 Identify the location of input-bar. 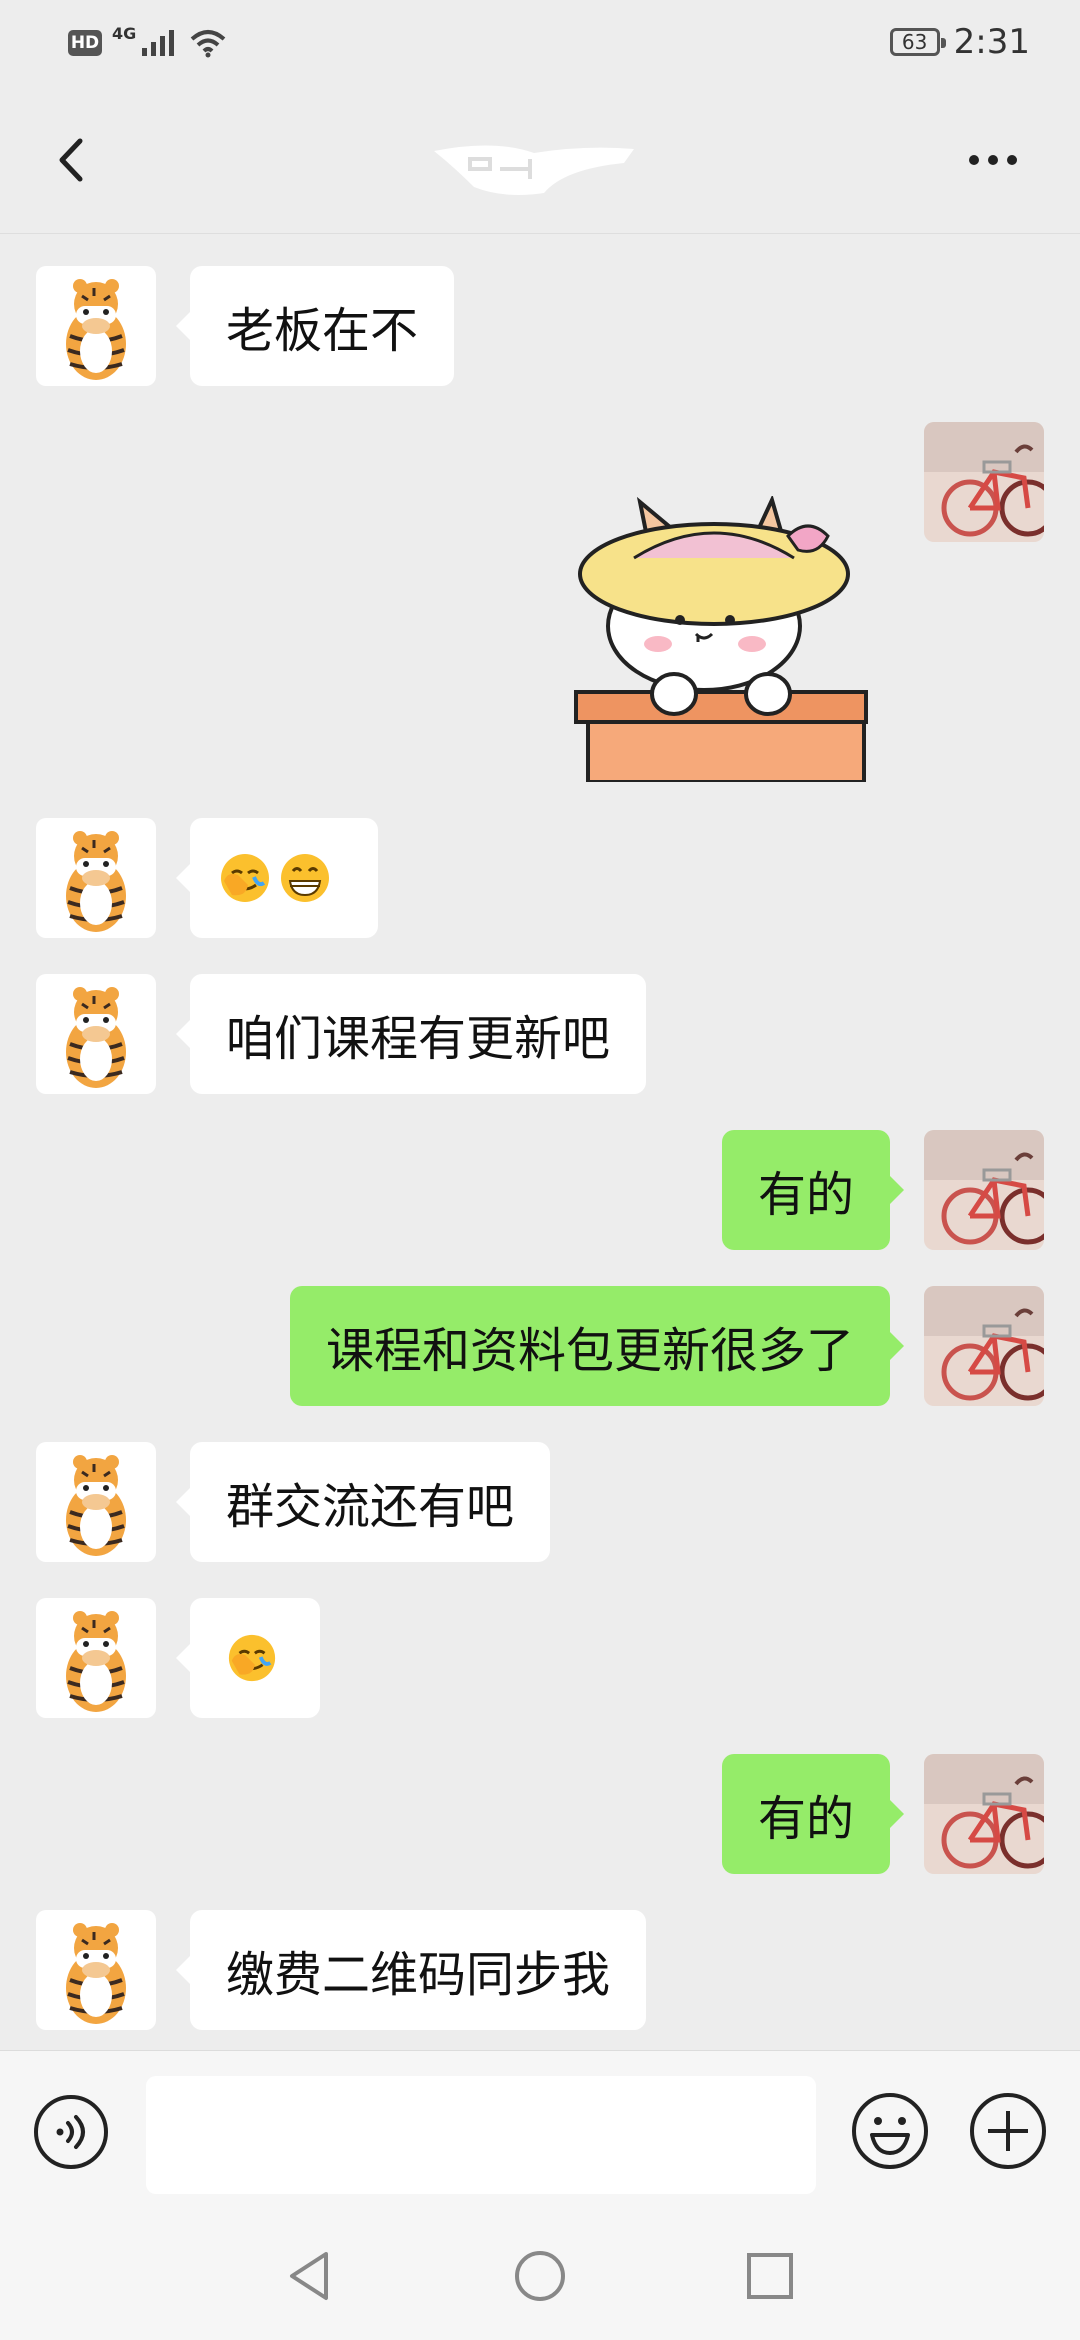
(540, 2130).